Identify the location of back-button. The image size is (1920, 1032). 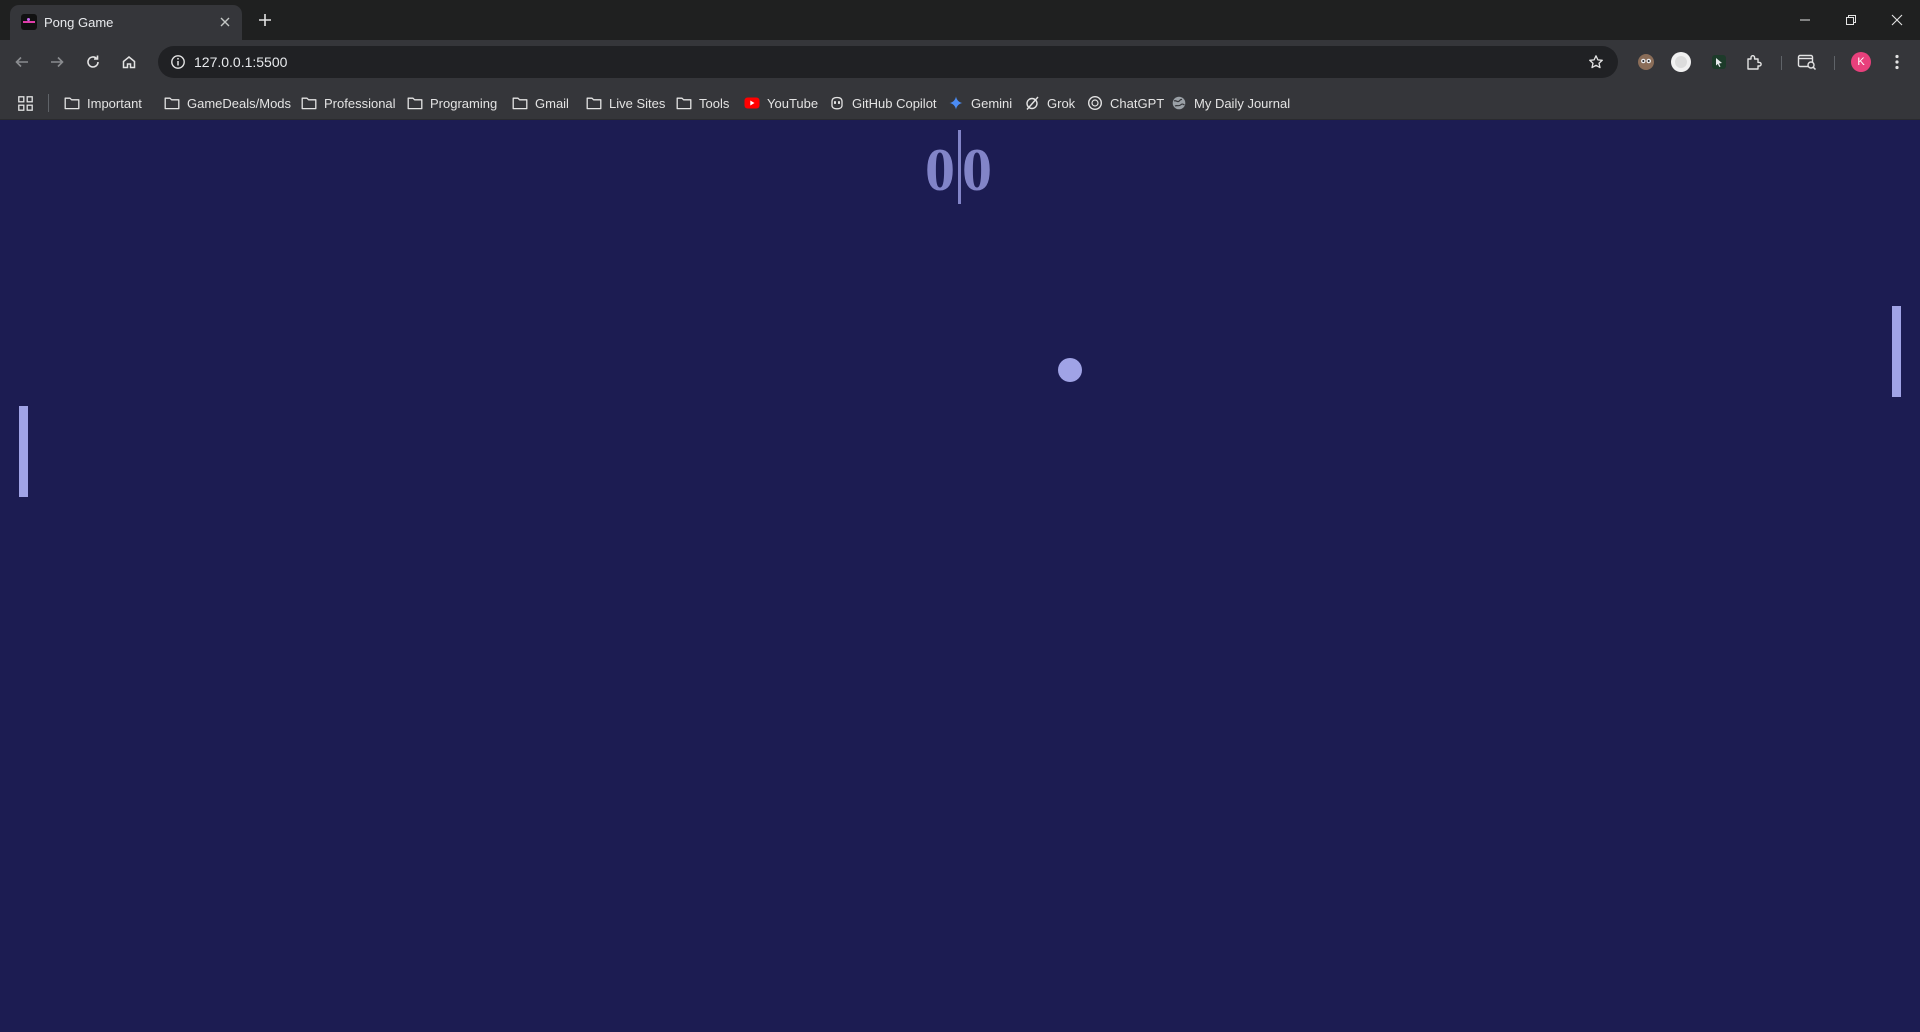
(22, 62).